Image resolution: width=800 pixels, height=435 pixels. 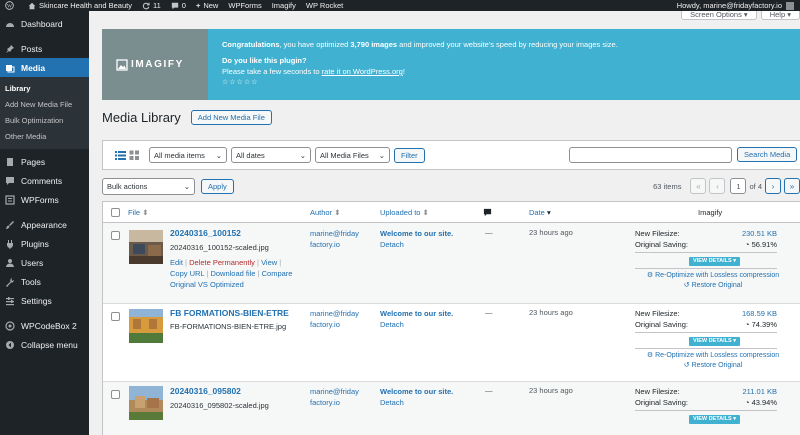 I want to click on adminbar-wpforms: WPForms, so click(x=244, y=5).